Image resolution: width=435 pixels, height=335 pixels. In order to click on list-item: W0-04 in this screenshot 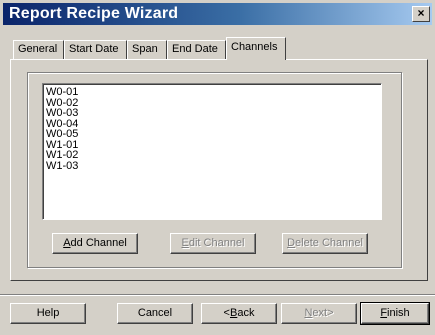, I will do `click(213, 124)`.